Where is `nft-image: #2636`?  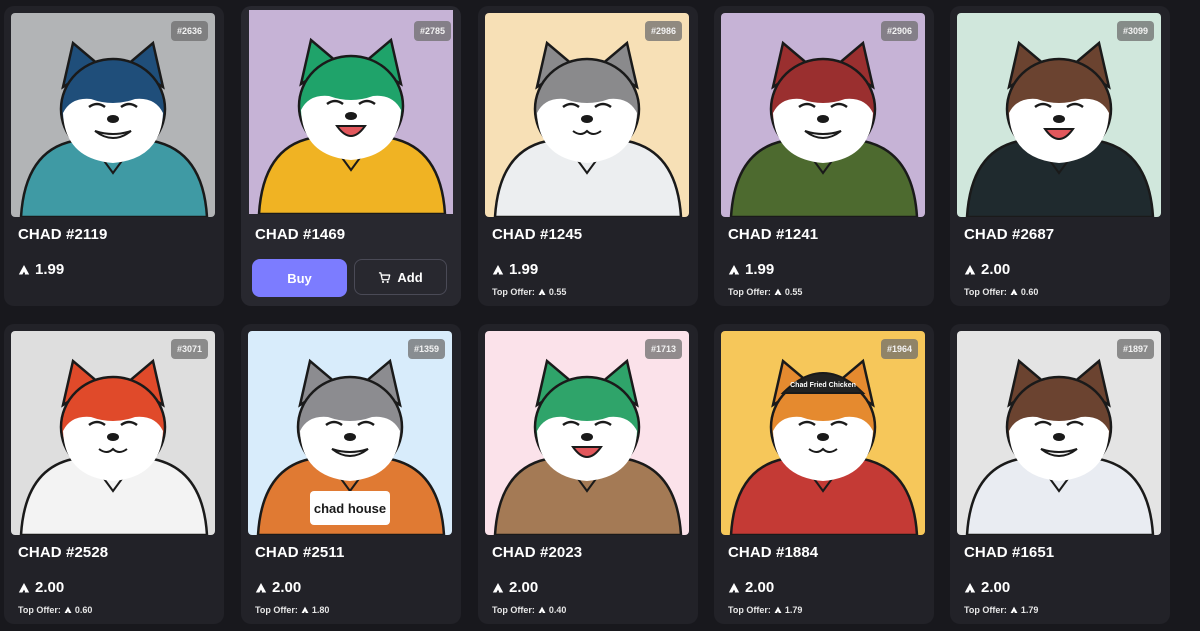 nft-image: #2636 is located at coordinates (113, 115).